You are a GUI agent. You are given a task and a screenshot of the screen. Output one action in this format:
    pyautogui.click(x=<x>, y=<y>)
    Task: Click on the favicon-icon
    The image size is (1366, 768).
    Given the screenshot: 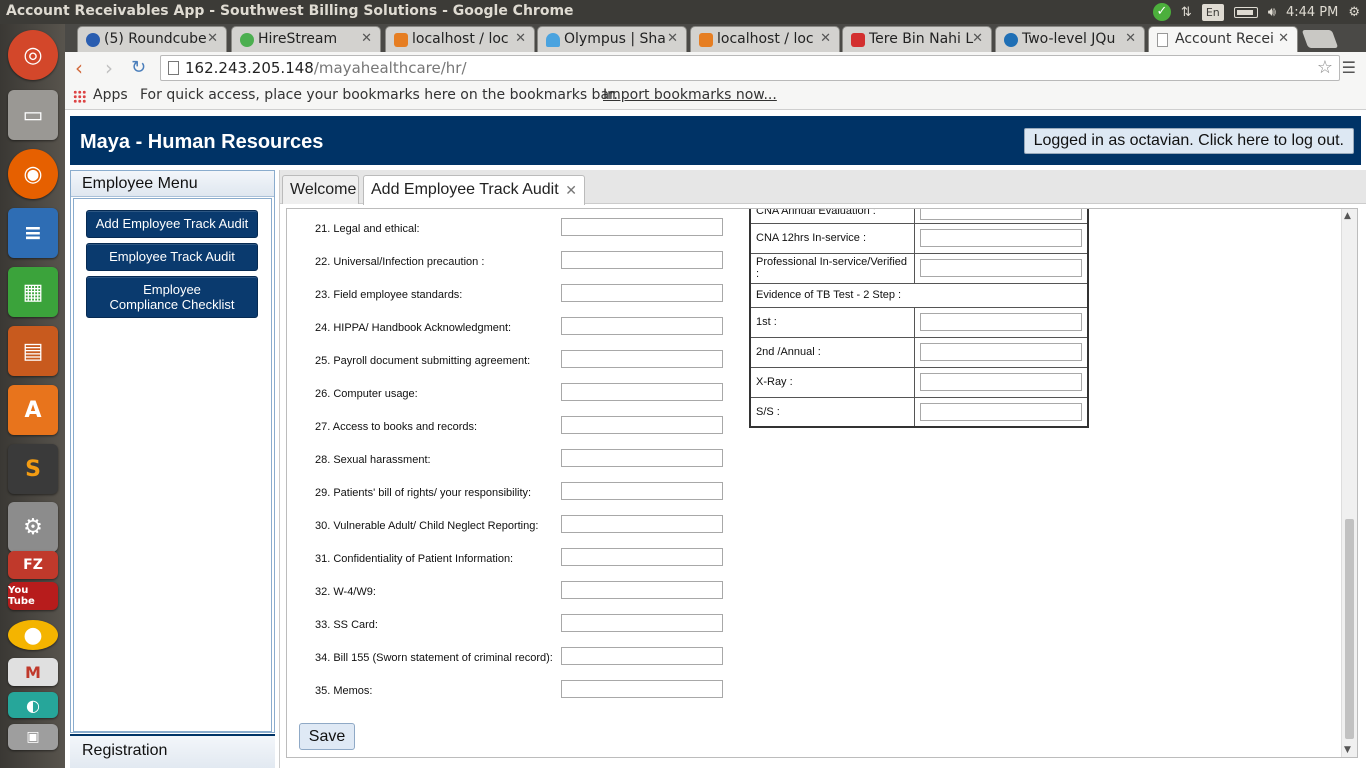 What is the action you would take?
    pyautogui.click(x=1011, y=40)
    